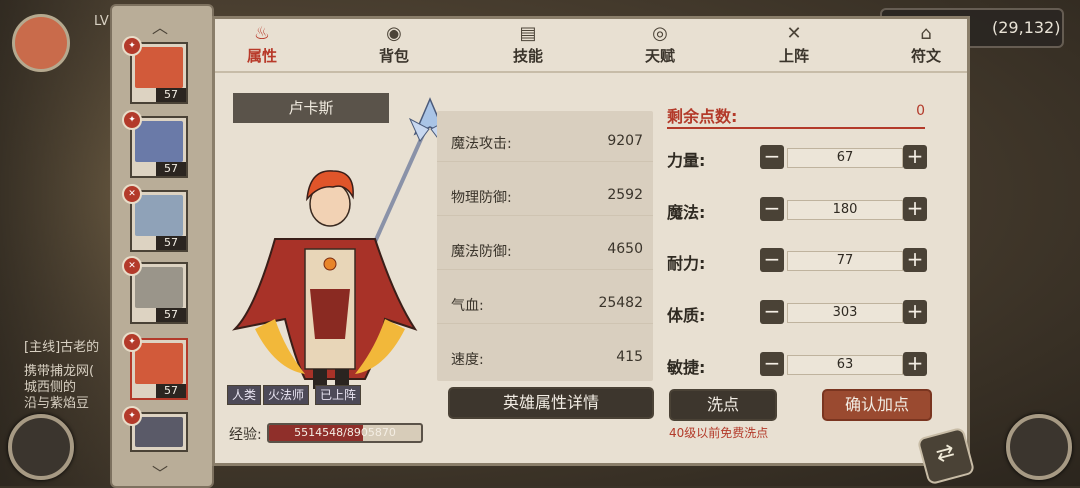 Image resolution: width=1080 pixels, height=488 pixels. What do you see at coordinates (794, 46) in the screenshot?
I see `tab-deploy: ✕ 上阵` at bounding box center [794, 46].